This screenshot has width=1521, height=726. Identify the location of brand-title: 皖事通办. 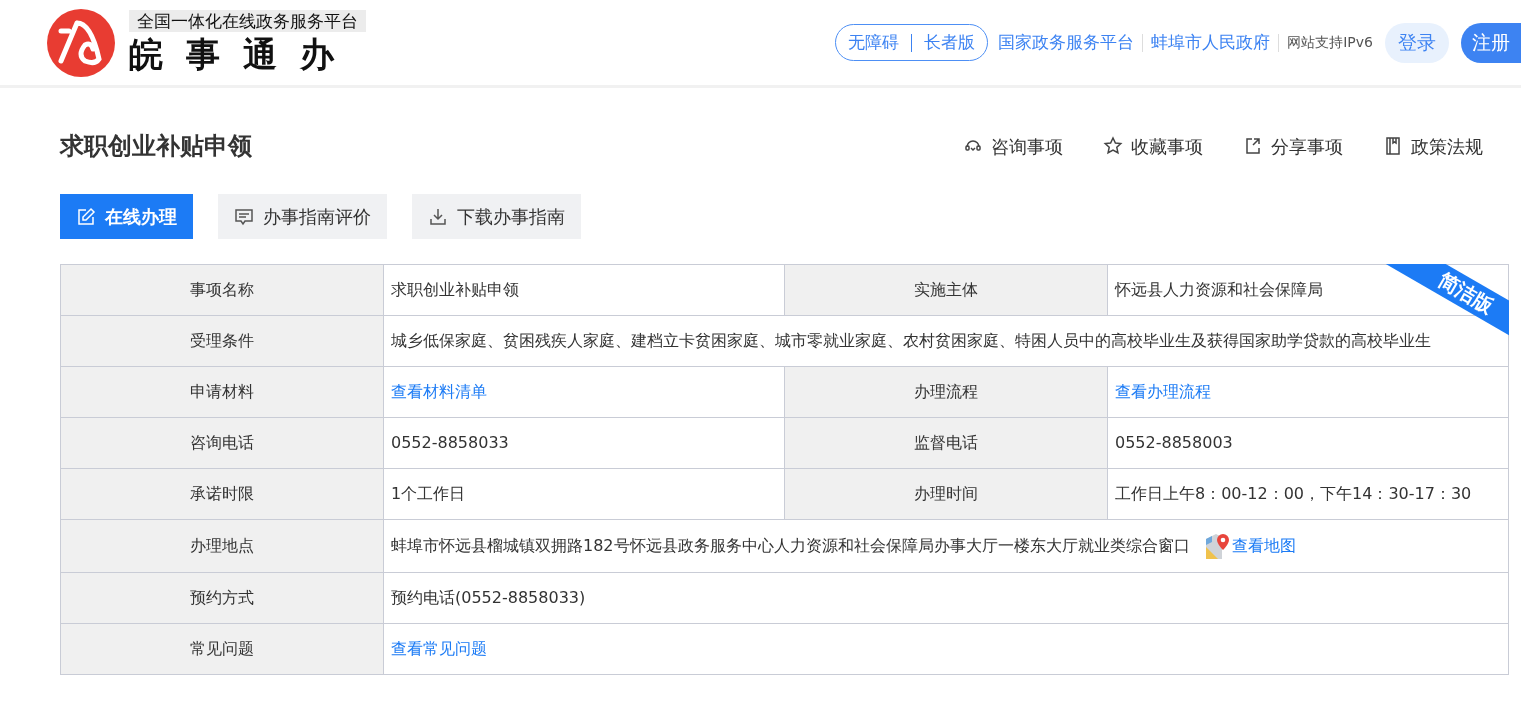
(244, 54).